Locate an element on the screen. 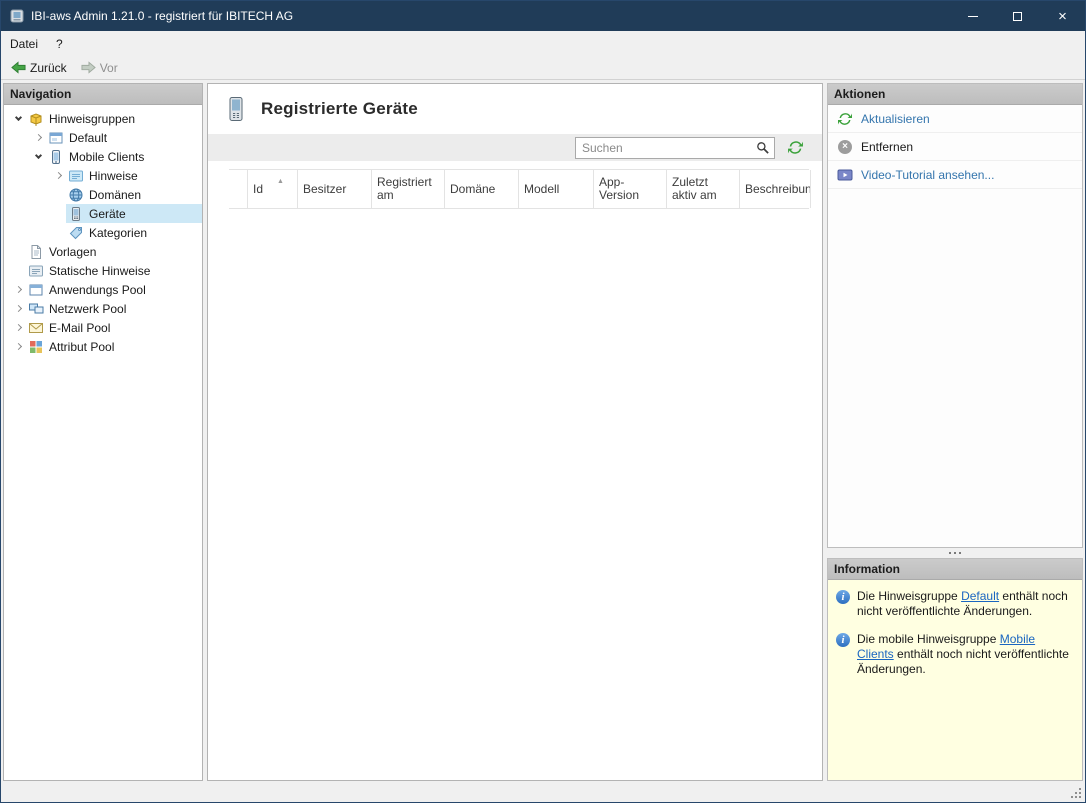  tree-item-statische-hinweise: Statische Hinweise is located at coordinates (103, 270).